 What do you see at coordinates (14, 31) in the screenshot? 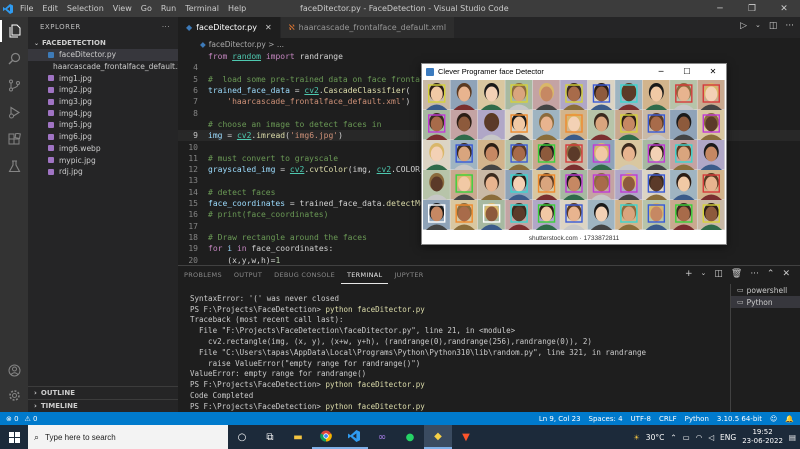
I see `explorer-icon` at bounding box center [14, 31].